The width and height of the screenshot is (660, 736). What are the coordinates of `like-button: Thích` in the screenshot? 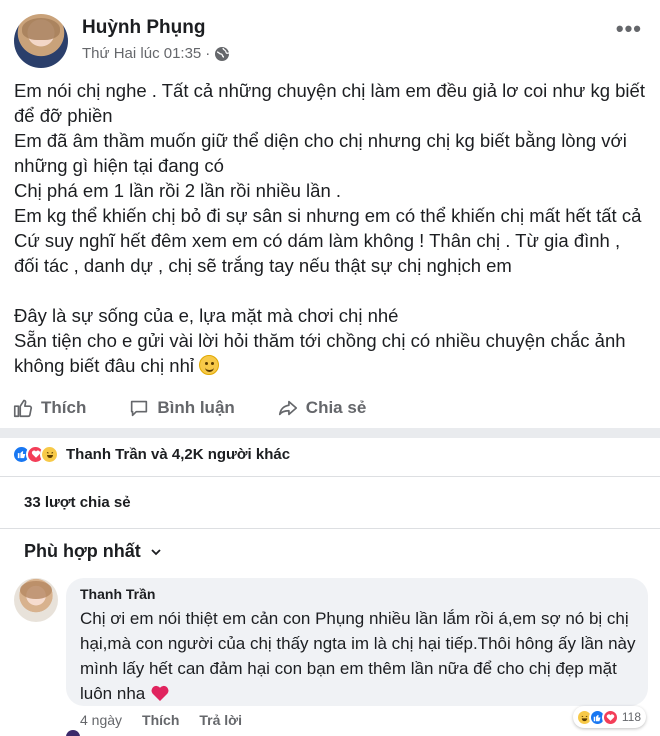 It's located at (49, 408).